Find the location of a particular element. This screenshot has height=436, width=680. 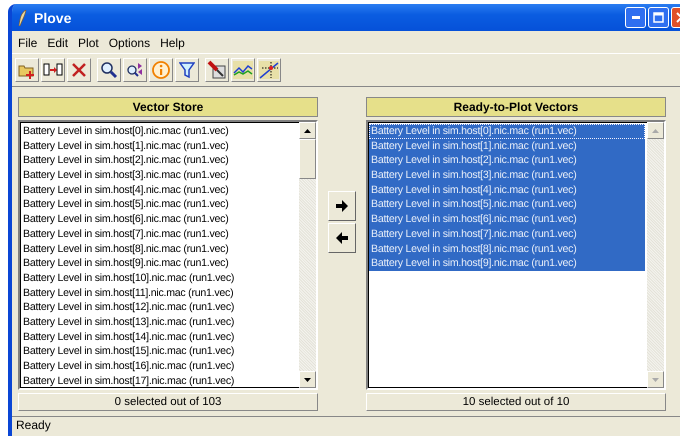

minimize-button is located at coordinates (635, 17).